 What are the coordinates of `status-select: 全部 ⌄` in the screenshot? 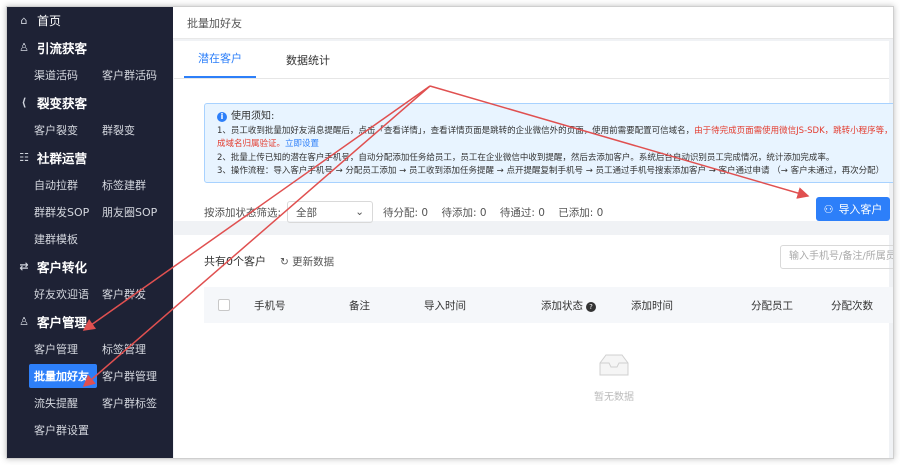 It's located at (330, 212).